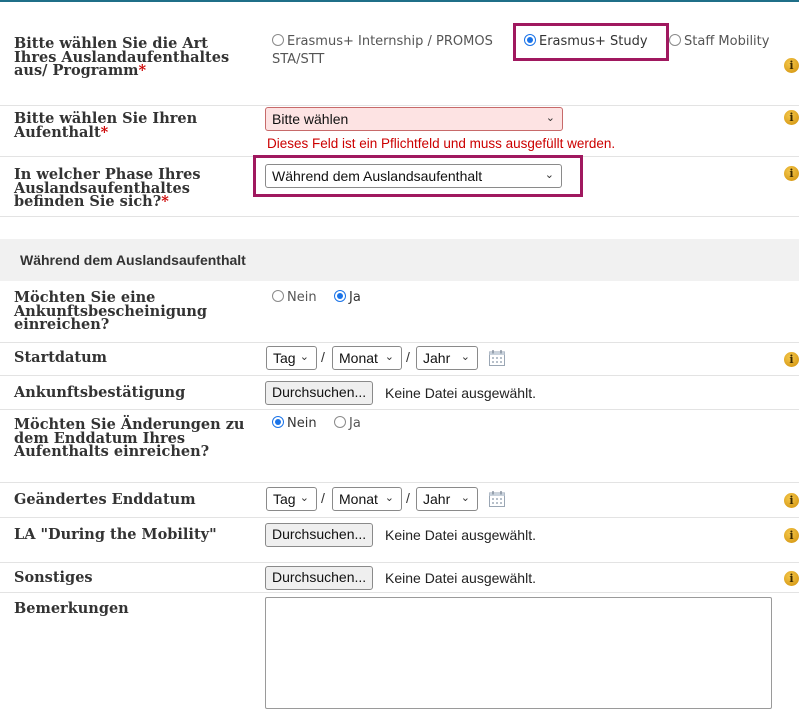 This screenshot has height=709, width=799. Describe the element at coordinates (413, 176) in the screenshot. I see `phase-select: Während dem Auslandsaufenthalt ⌄` at that location.